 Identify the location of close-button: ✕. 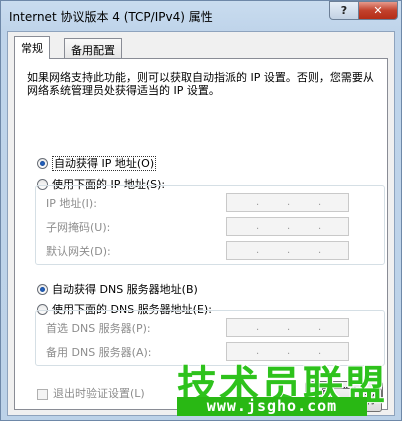
(378, 10).